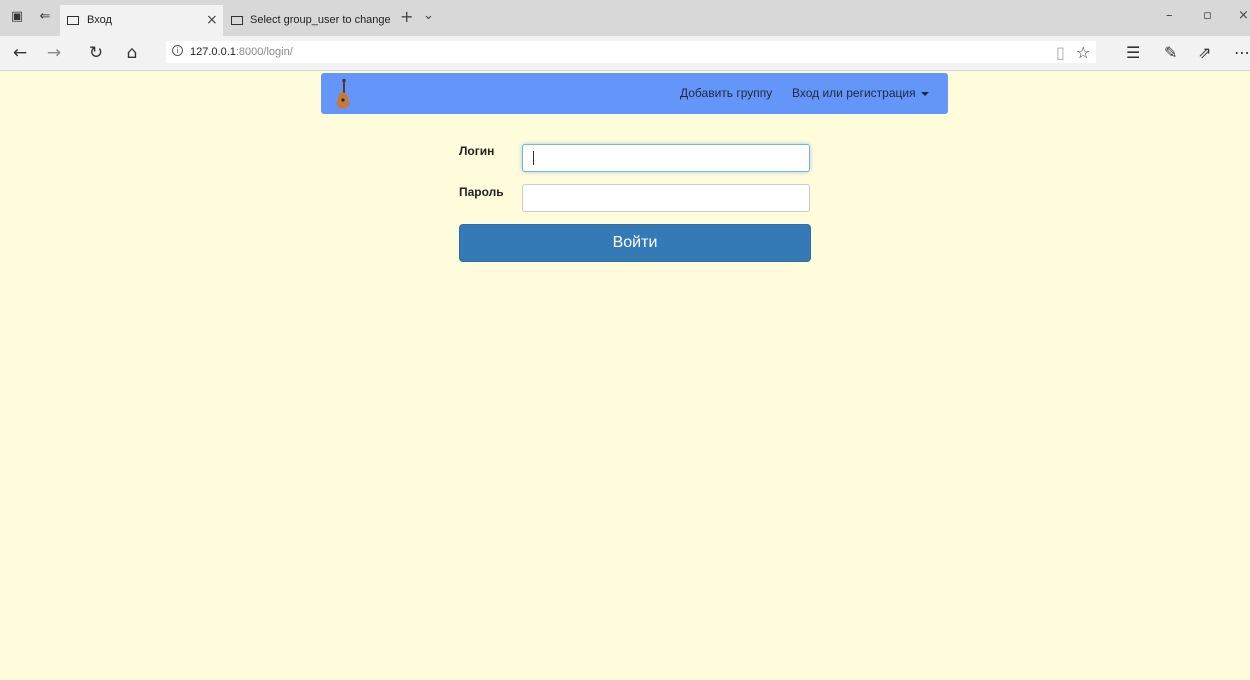 The height and width of the screenshot is (680, 1250). What do you see at coordinates (264, 52) in the screenshot?
I see `url-path: :8000/login/` at bounding box center [264, 52].